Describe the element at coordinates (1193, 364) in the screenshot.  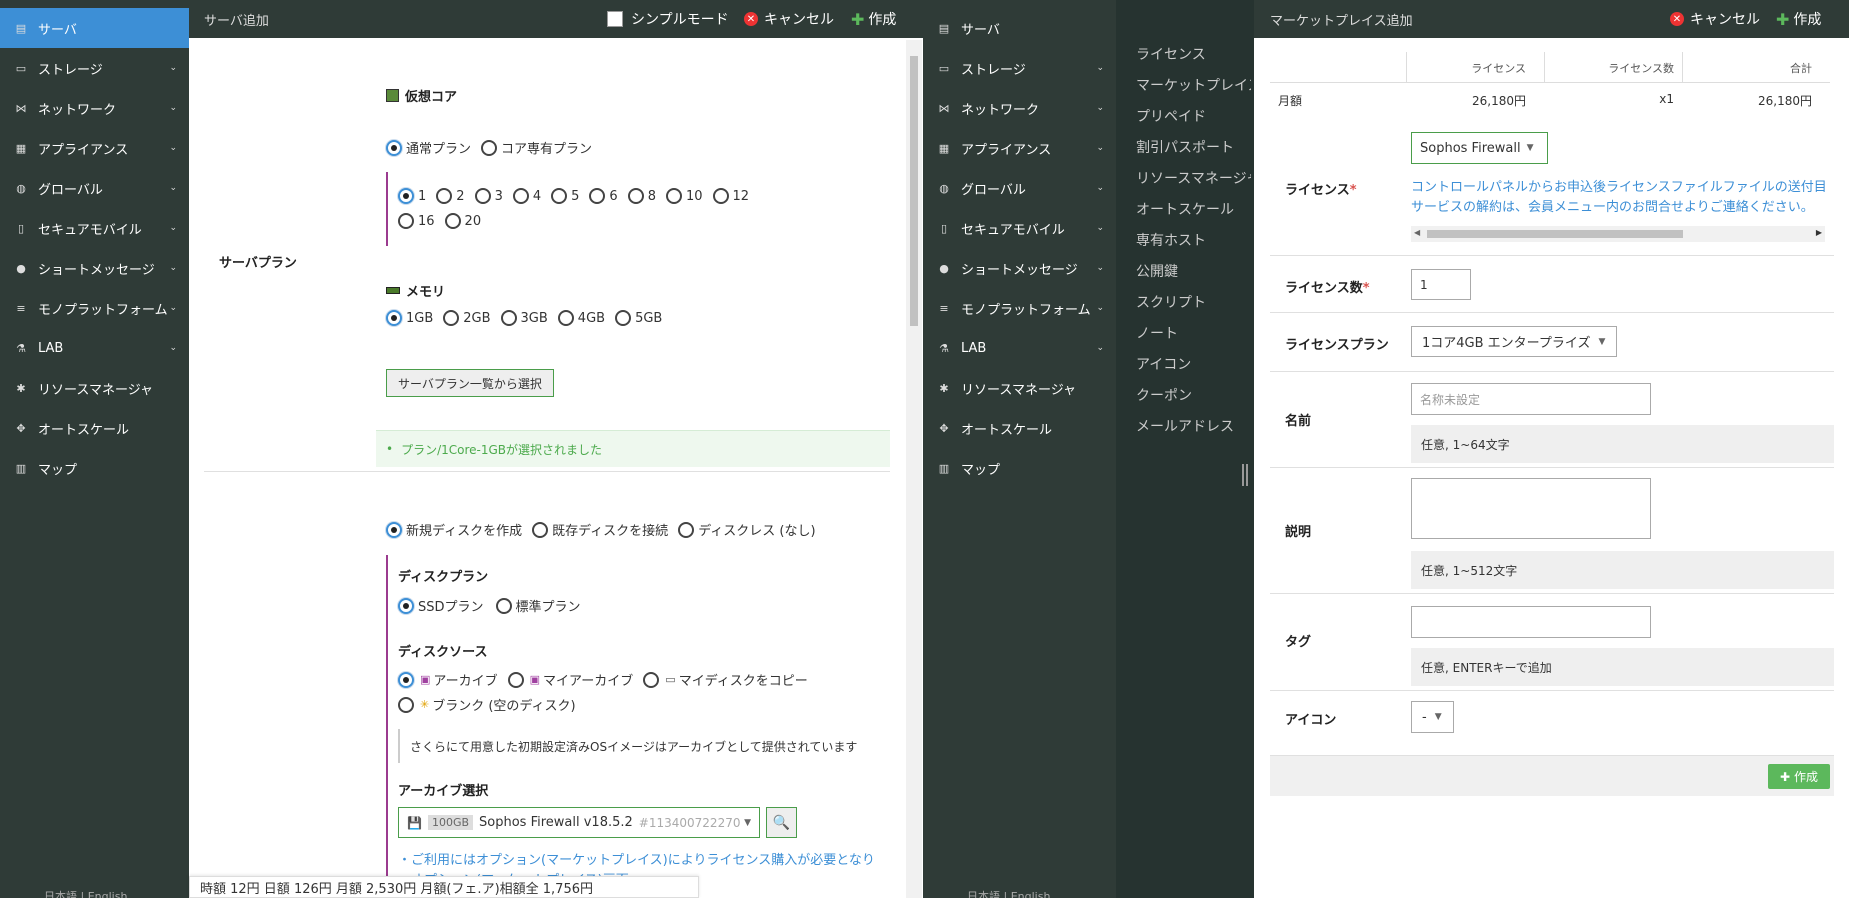
I see `submenu-item-10: アイコン` at that location.